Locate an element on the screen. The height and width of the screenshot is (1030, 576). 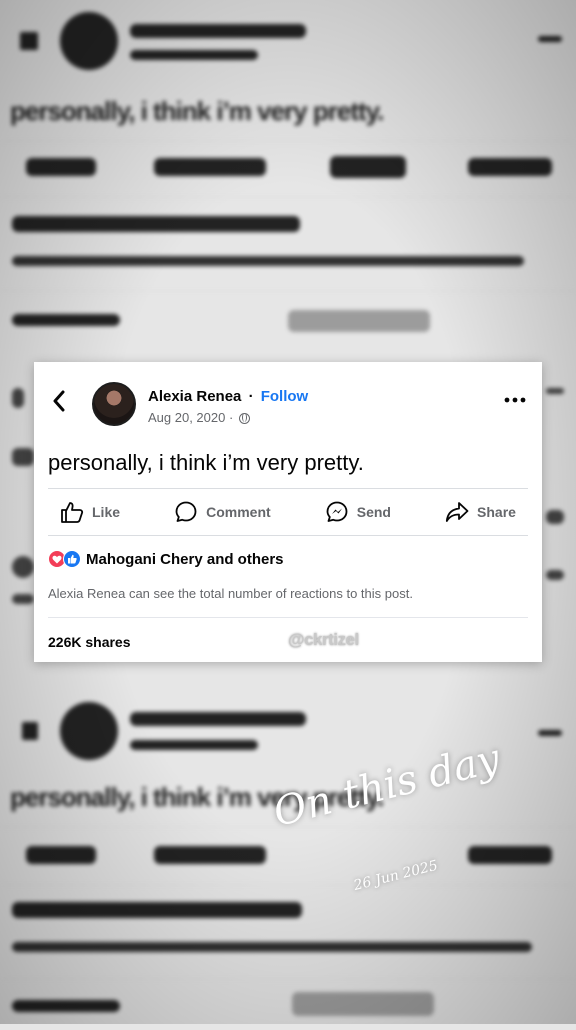
share-button: Share is located at coordinates (480, 512).